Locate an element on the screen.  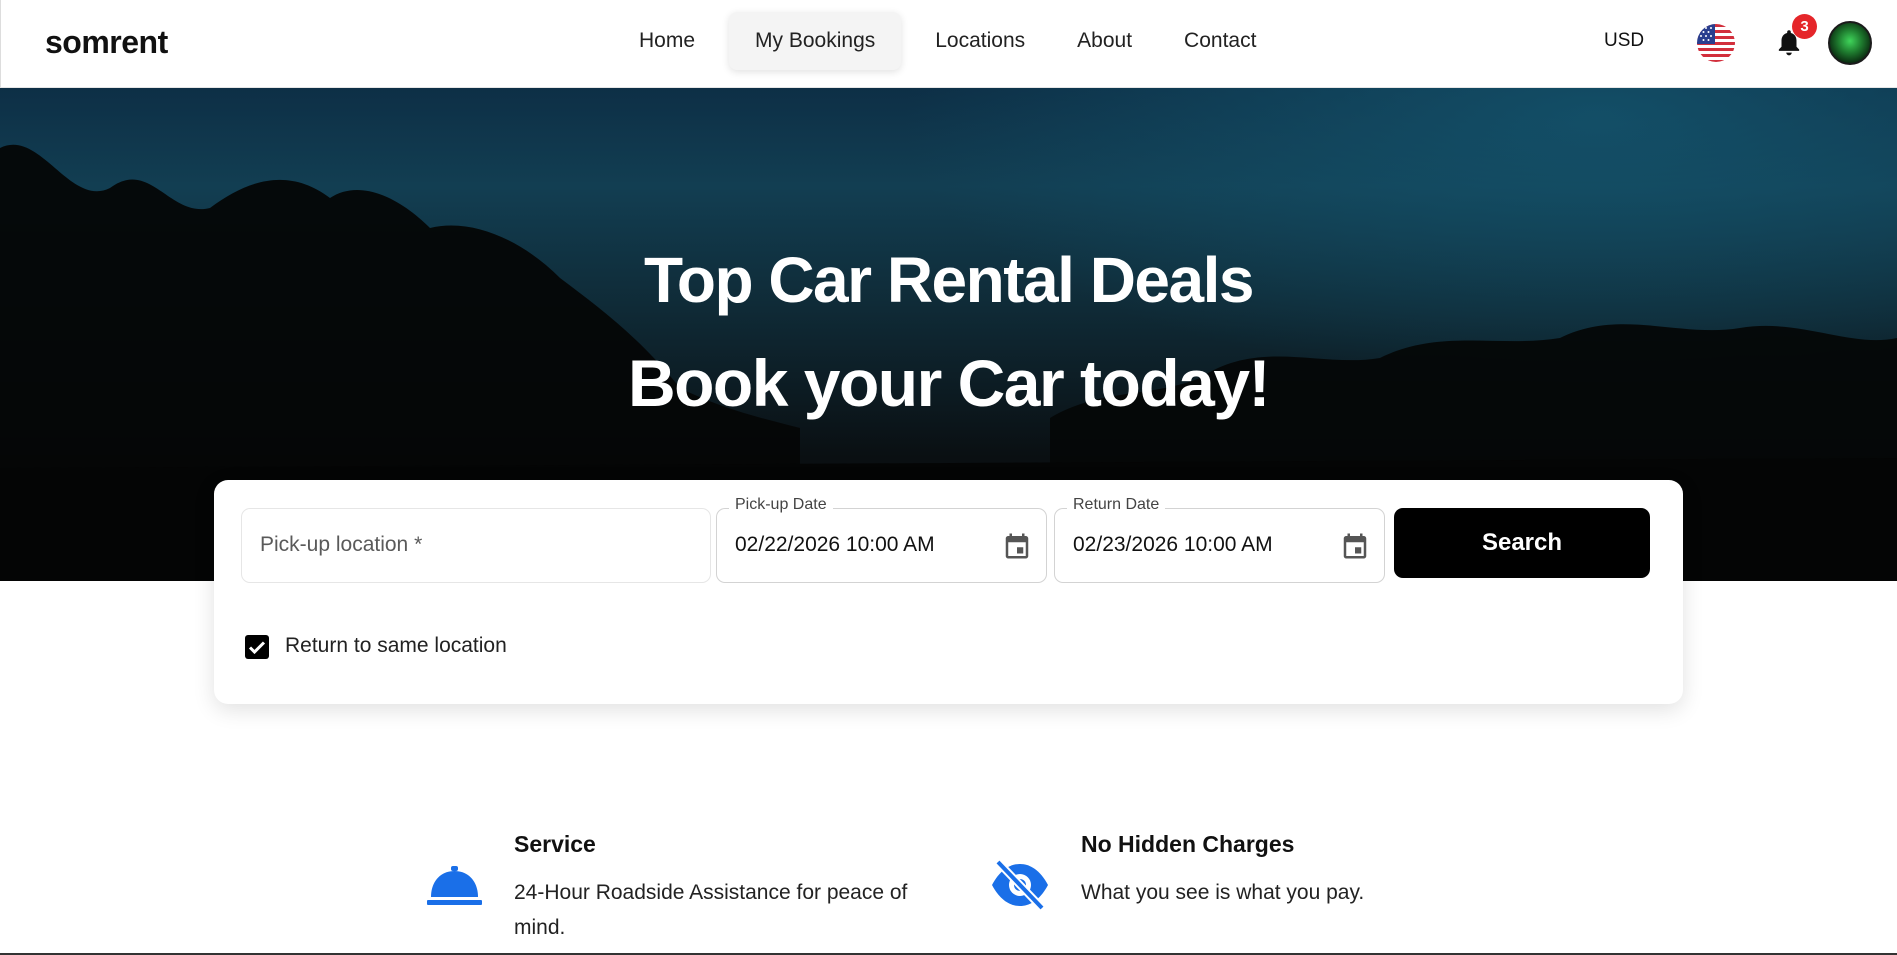
search-button: Search is located at coordinates (1522, 543).